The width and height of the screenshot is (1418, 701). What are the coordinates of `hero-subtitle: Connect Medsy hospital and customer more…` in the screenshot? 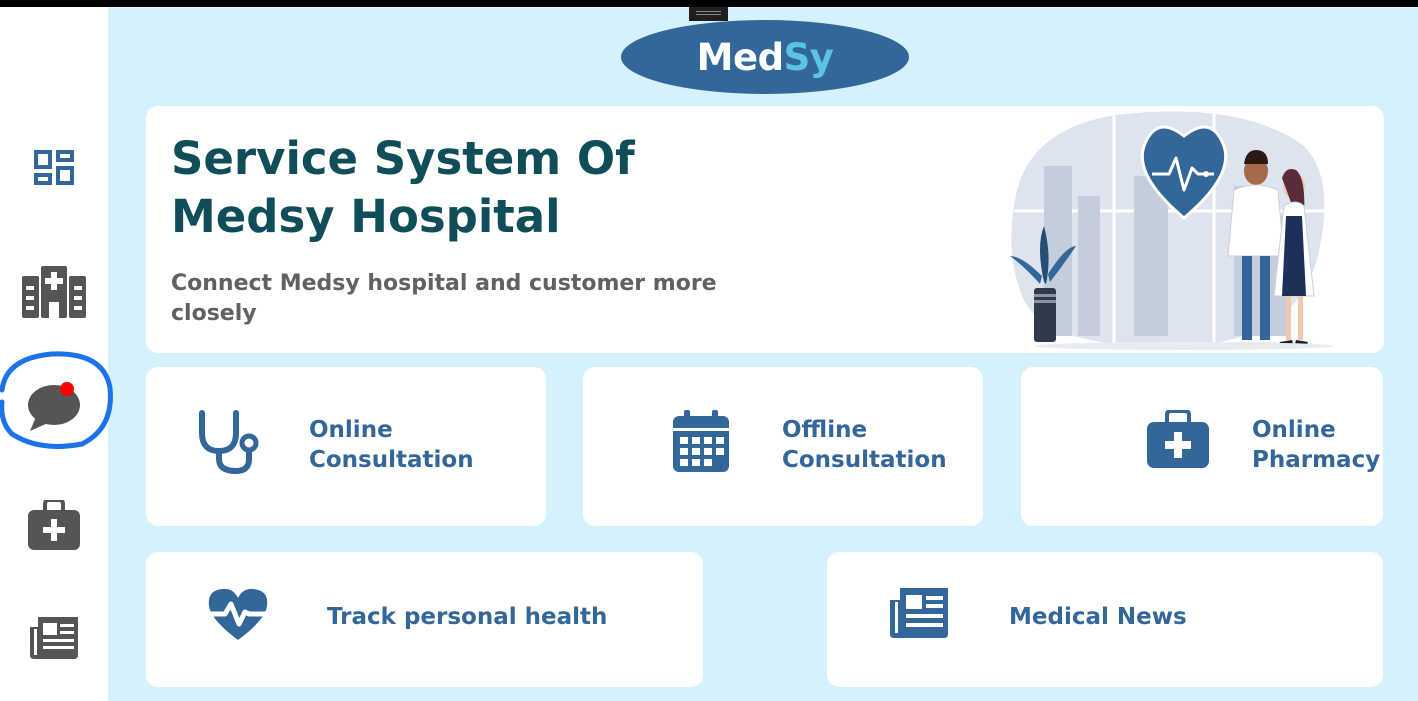 It's located at (444, 298).